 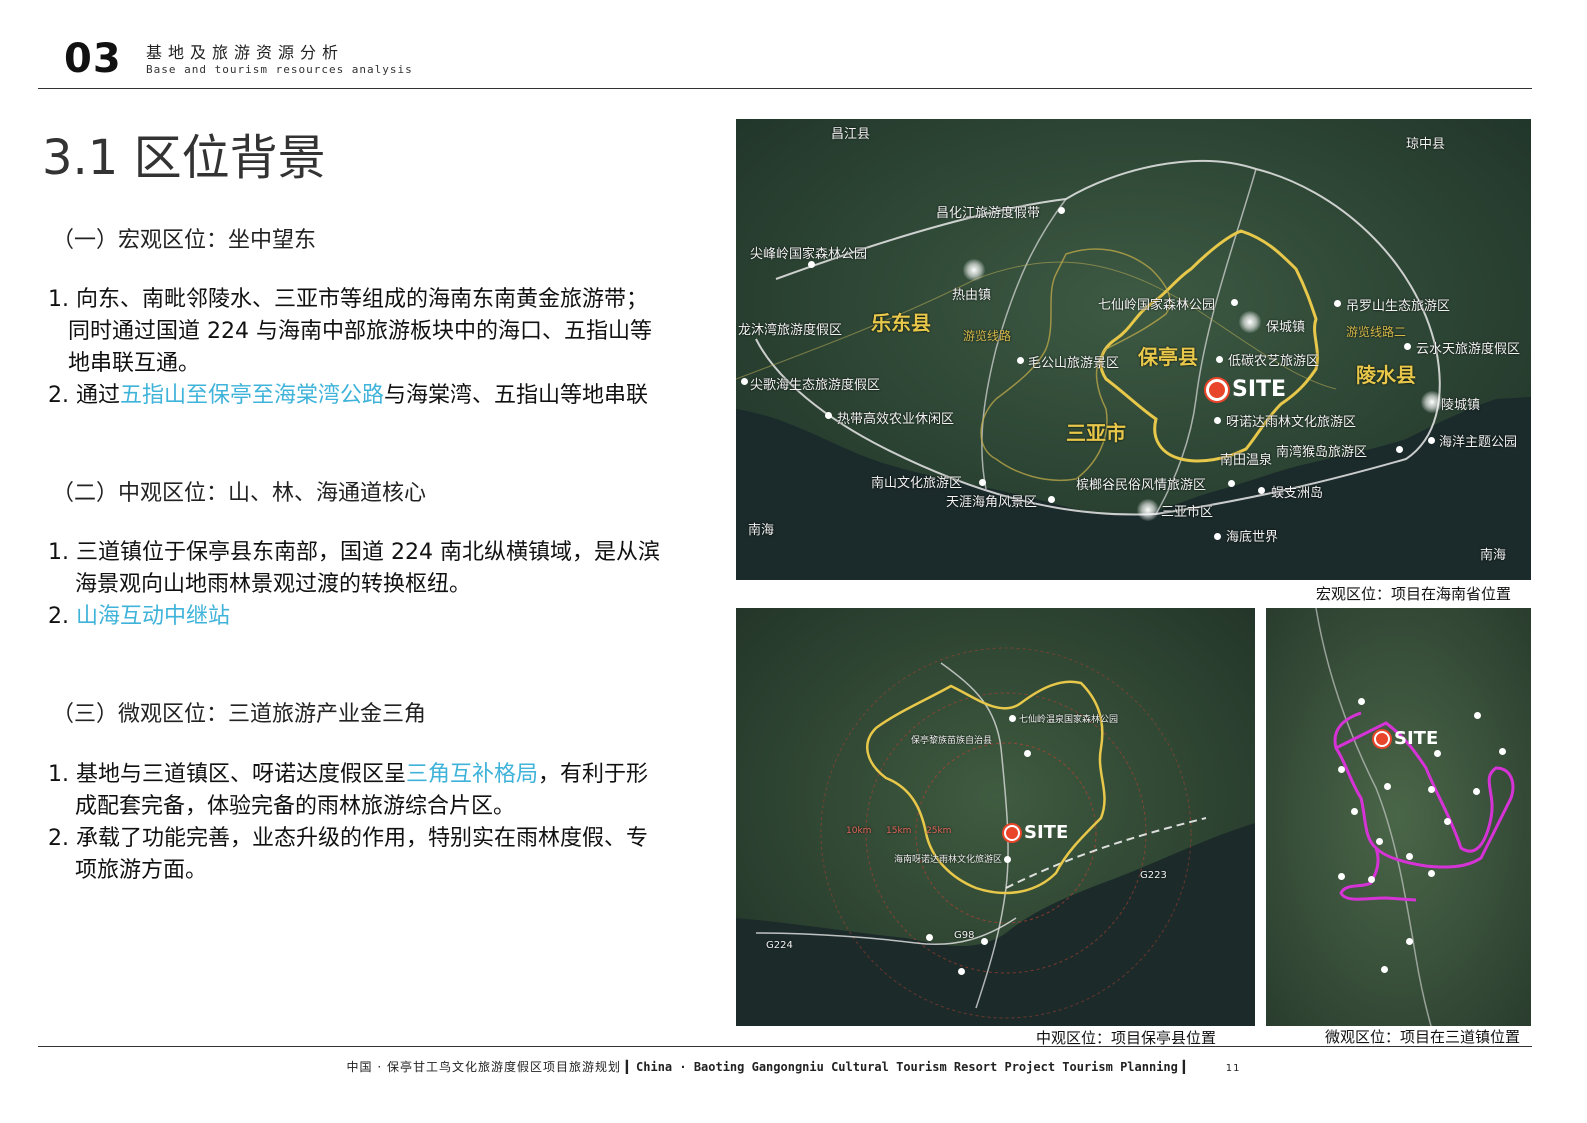 What do you see at coordinates (1069, 720) in the screenshot?
I see `label-qixian: 七仙岭温泉国家森林公园` at bounding box center [1069, 720].